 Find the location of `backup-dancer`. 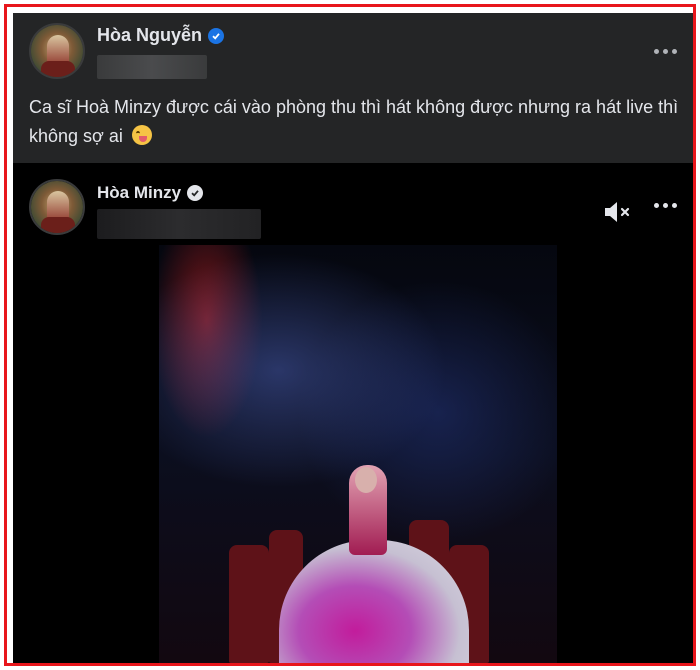

backup-dancer is located at coordinates (249, 604).